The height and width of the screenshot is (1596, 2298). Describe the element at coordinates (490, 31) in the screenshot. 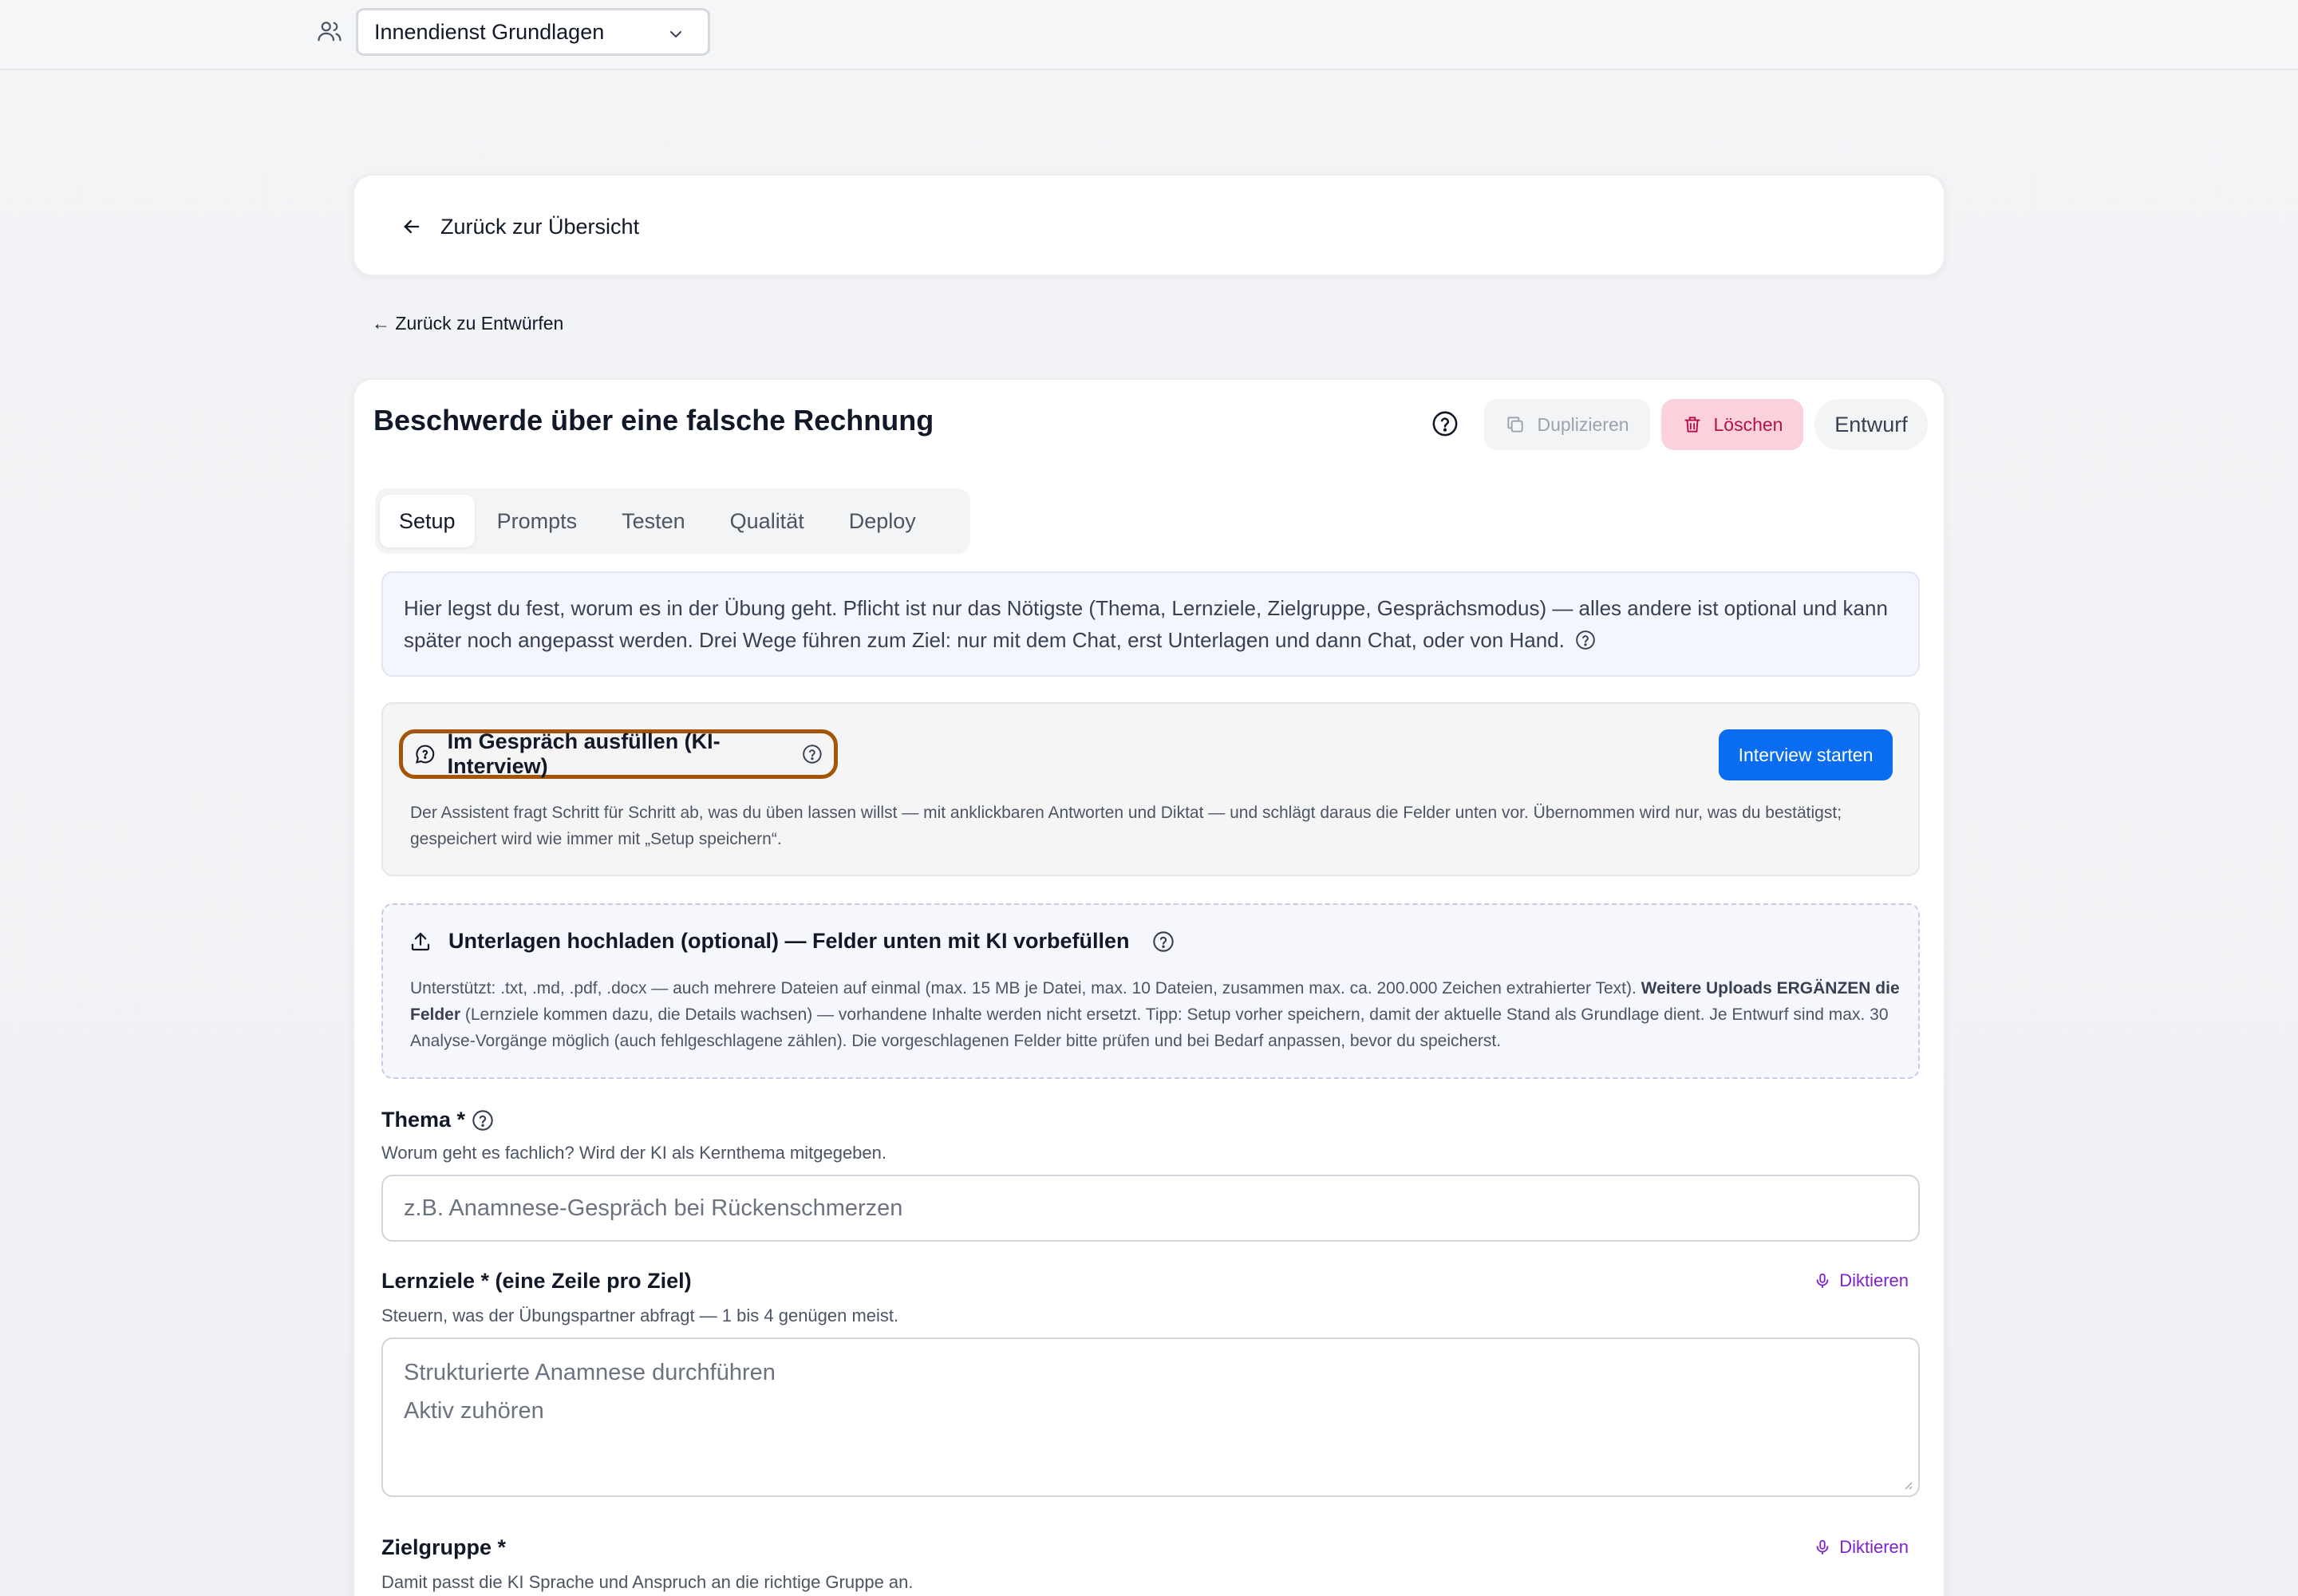

I see `team-select-value: Innendienst Grundlagen` at that location.